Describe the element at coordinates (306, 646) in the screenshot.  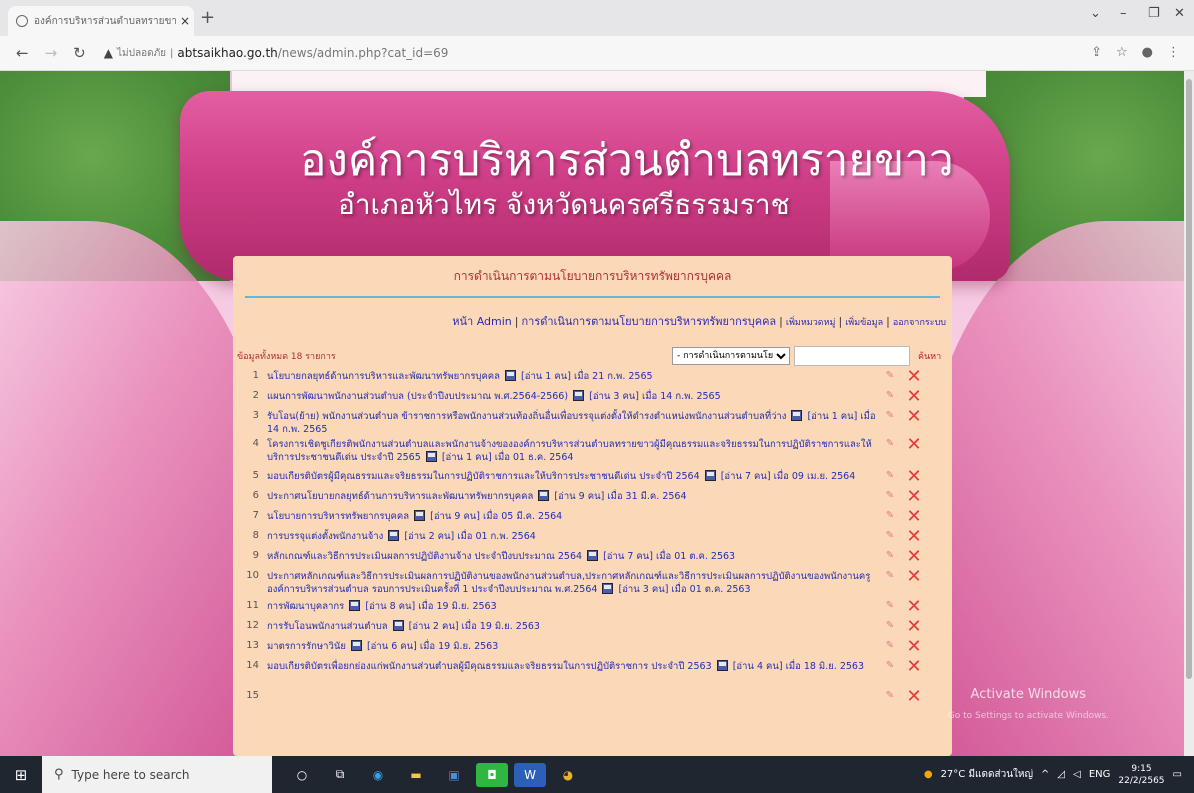
I see `item-title-link: มาตรการรักษาวินัย` at that location.